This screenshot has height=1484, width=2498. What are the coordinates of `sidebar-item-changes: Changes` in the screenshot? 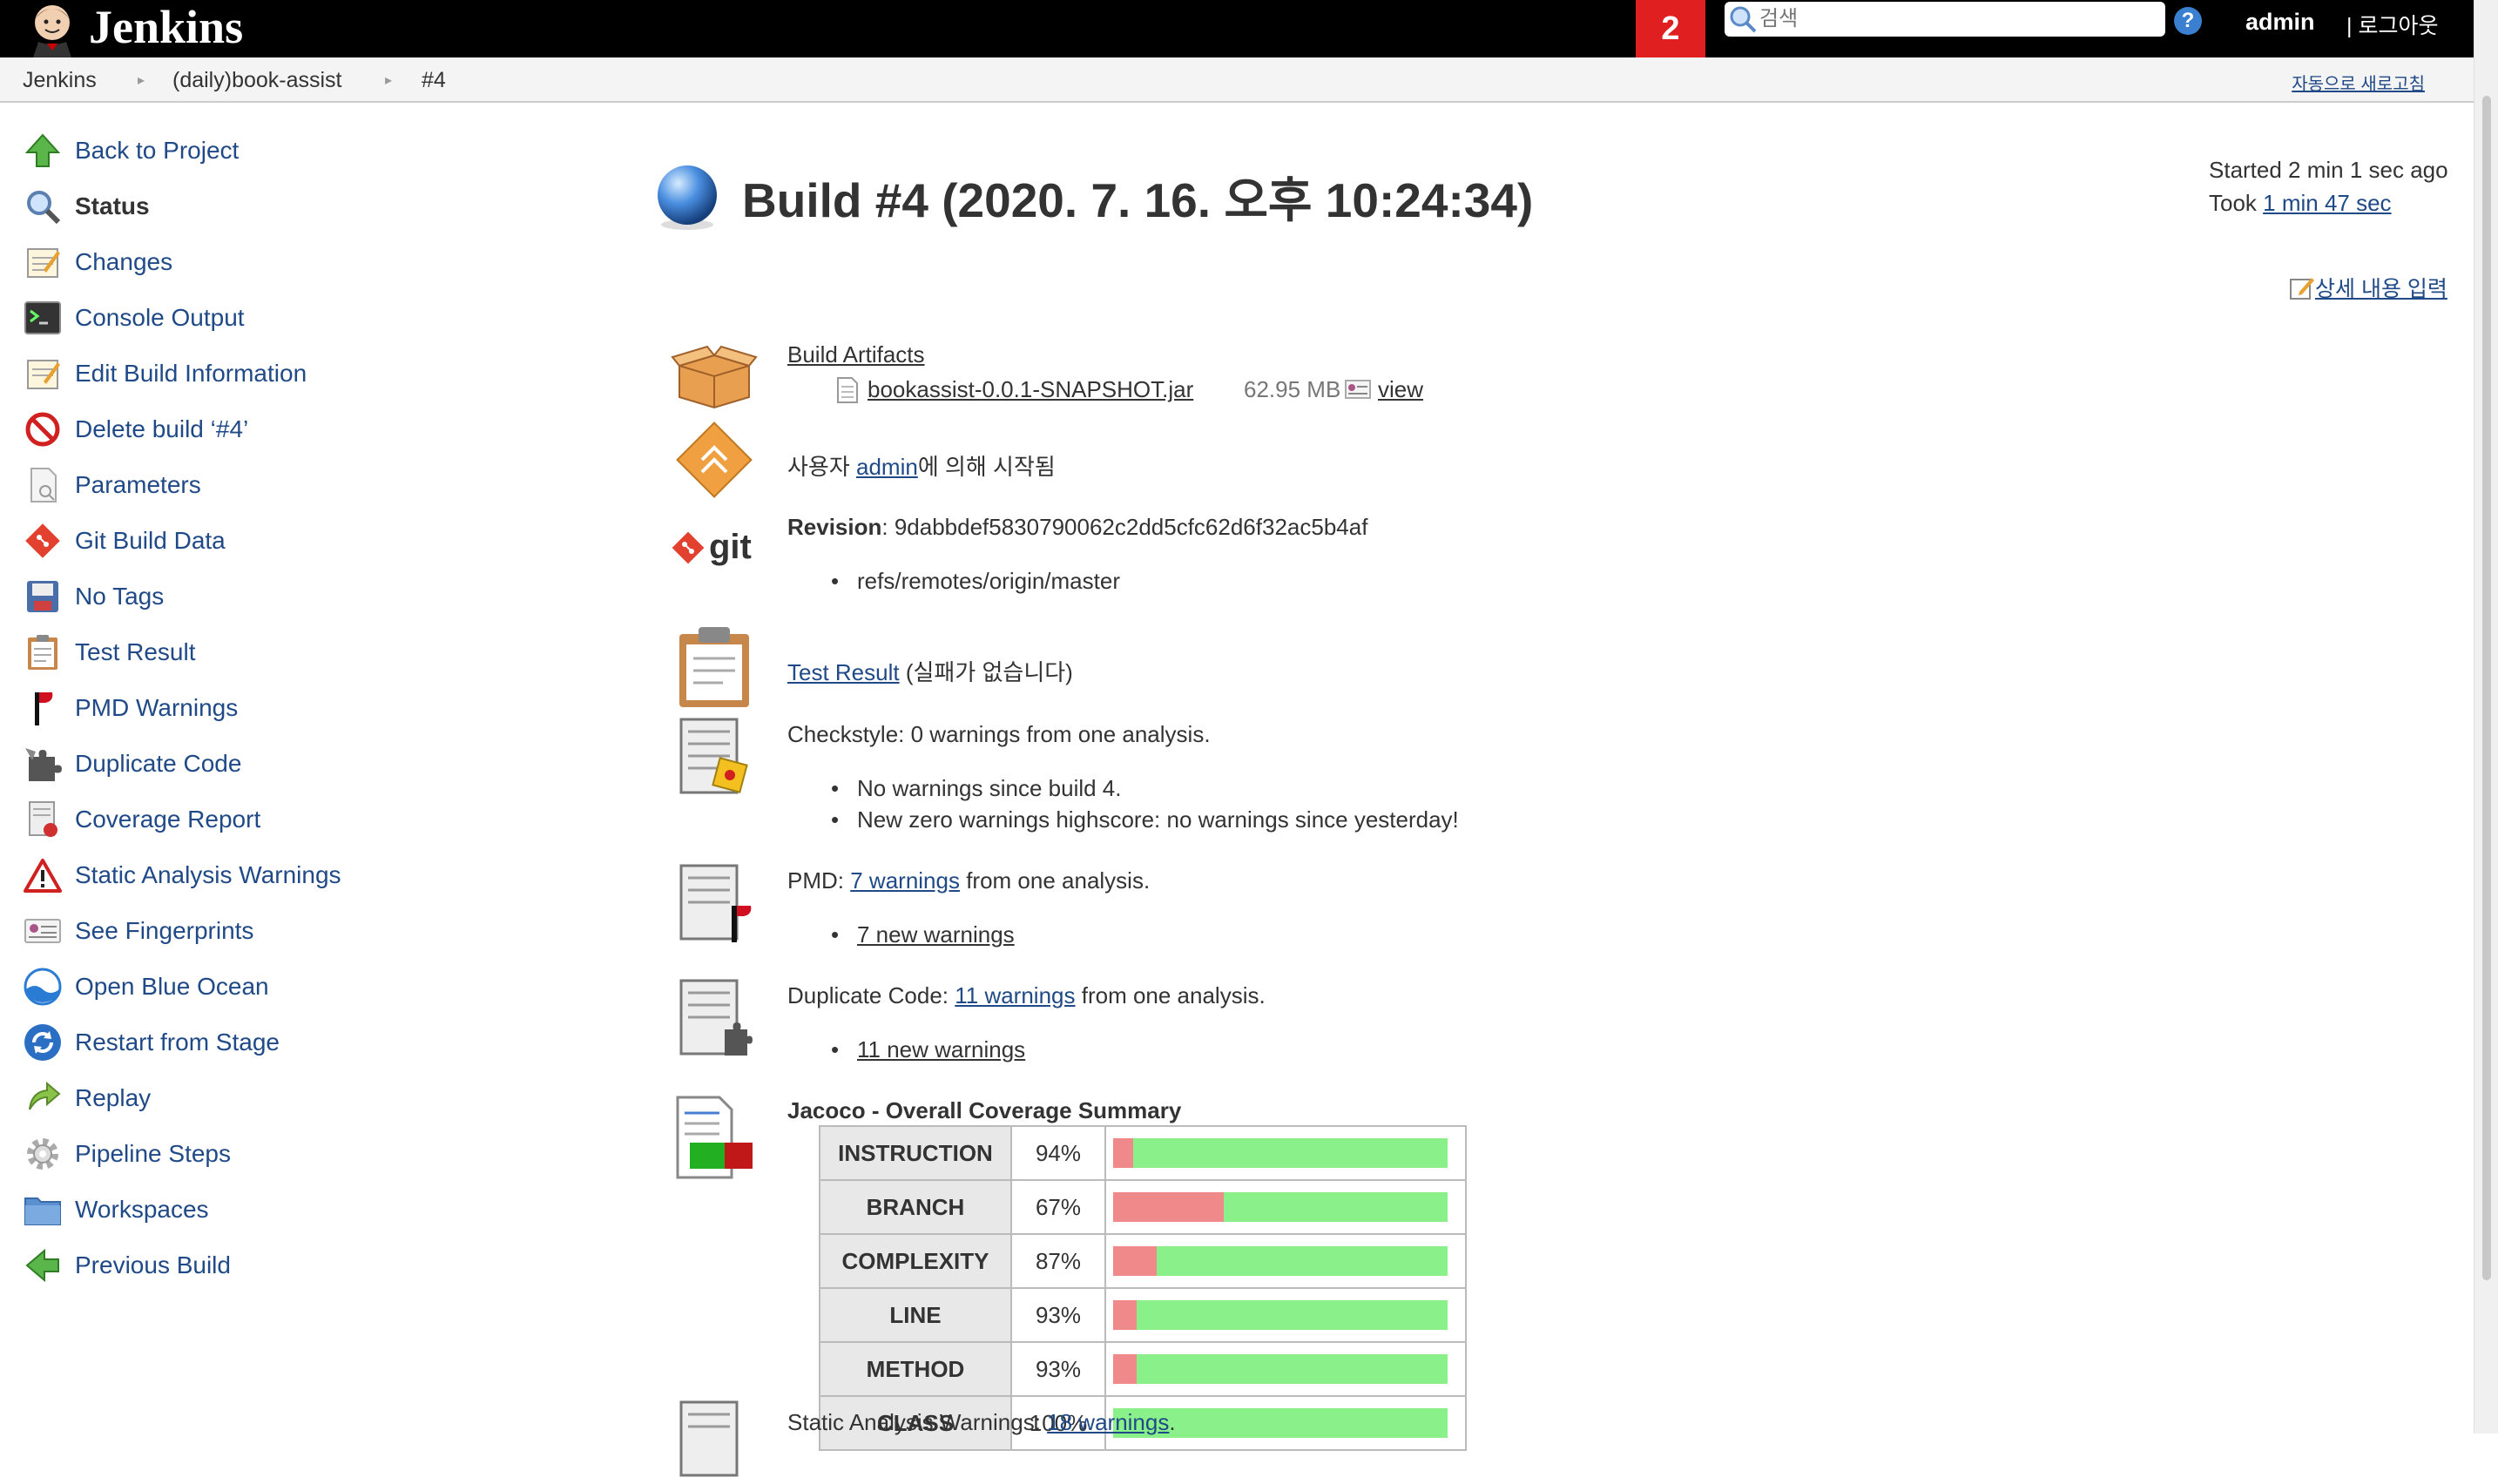 It's located at (96, 262).